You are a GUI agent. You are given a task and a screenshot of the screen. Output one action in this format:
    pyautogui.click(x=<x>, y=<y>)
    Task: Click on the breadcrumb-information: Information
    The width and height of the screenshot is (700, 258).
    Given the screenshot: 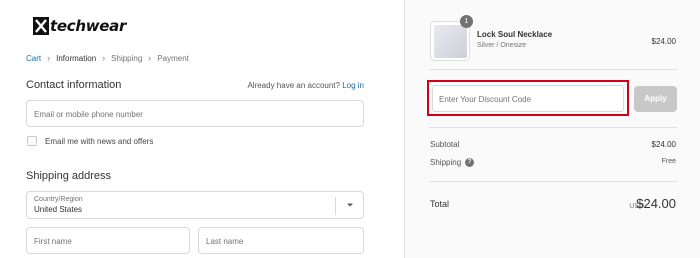 What is the action you would take?
    pyautogui.click(x=76, y=58)
    